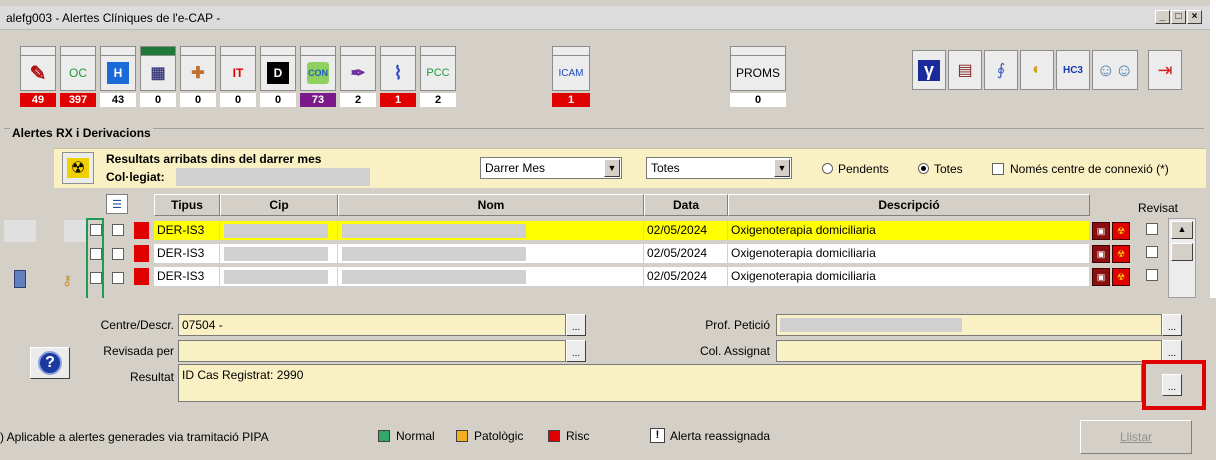  I want to click on col-descripcio: Descripció, so click(909, 205).